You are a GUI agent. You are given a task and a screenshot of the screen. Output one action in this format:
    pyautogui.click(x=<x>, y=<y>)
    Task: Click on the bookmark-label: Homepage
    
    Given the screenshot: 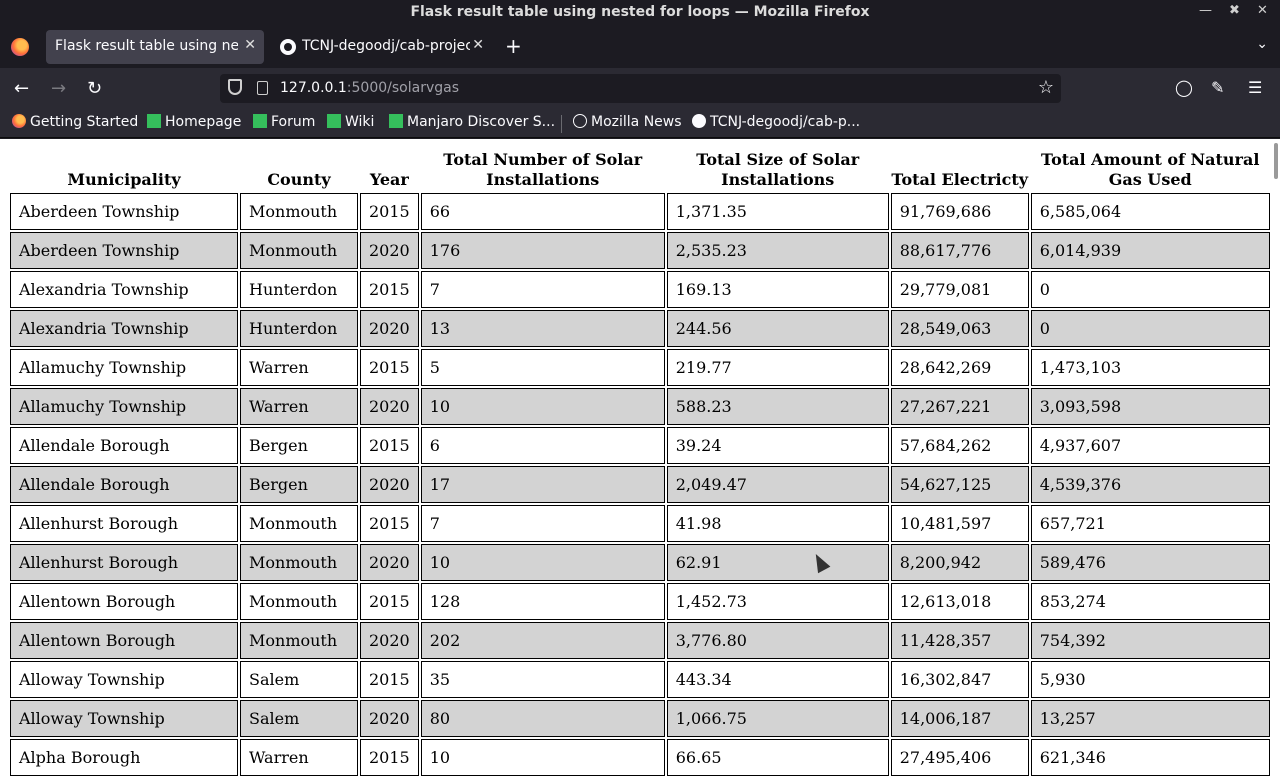 What is the action you would take?
    pyautogui.click(x=203, y=122)
    